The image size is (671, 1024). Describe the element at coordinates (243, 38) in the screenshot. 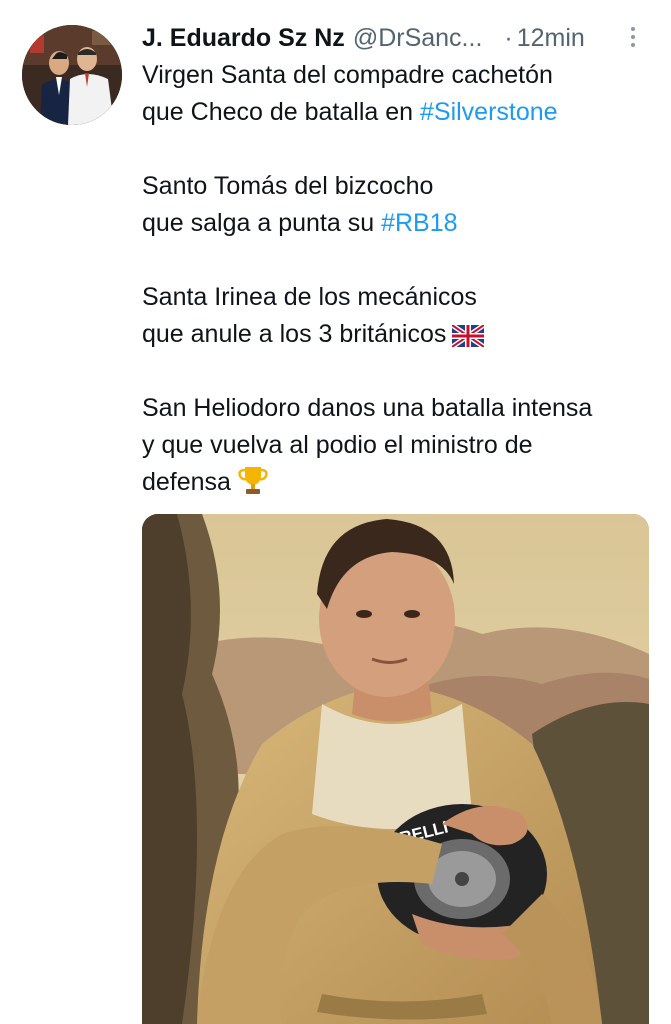

I see `display-name: J. Eduardo Sz Nz` at that location.